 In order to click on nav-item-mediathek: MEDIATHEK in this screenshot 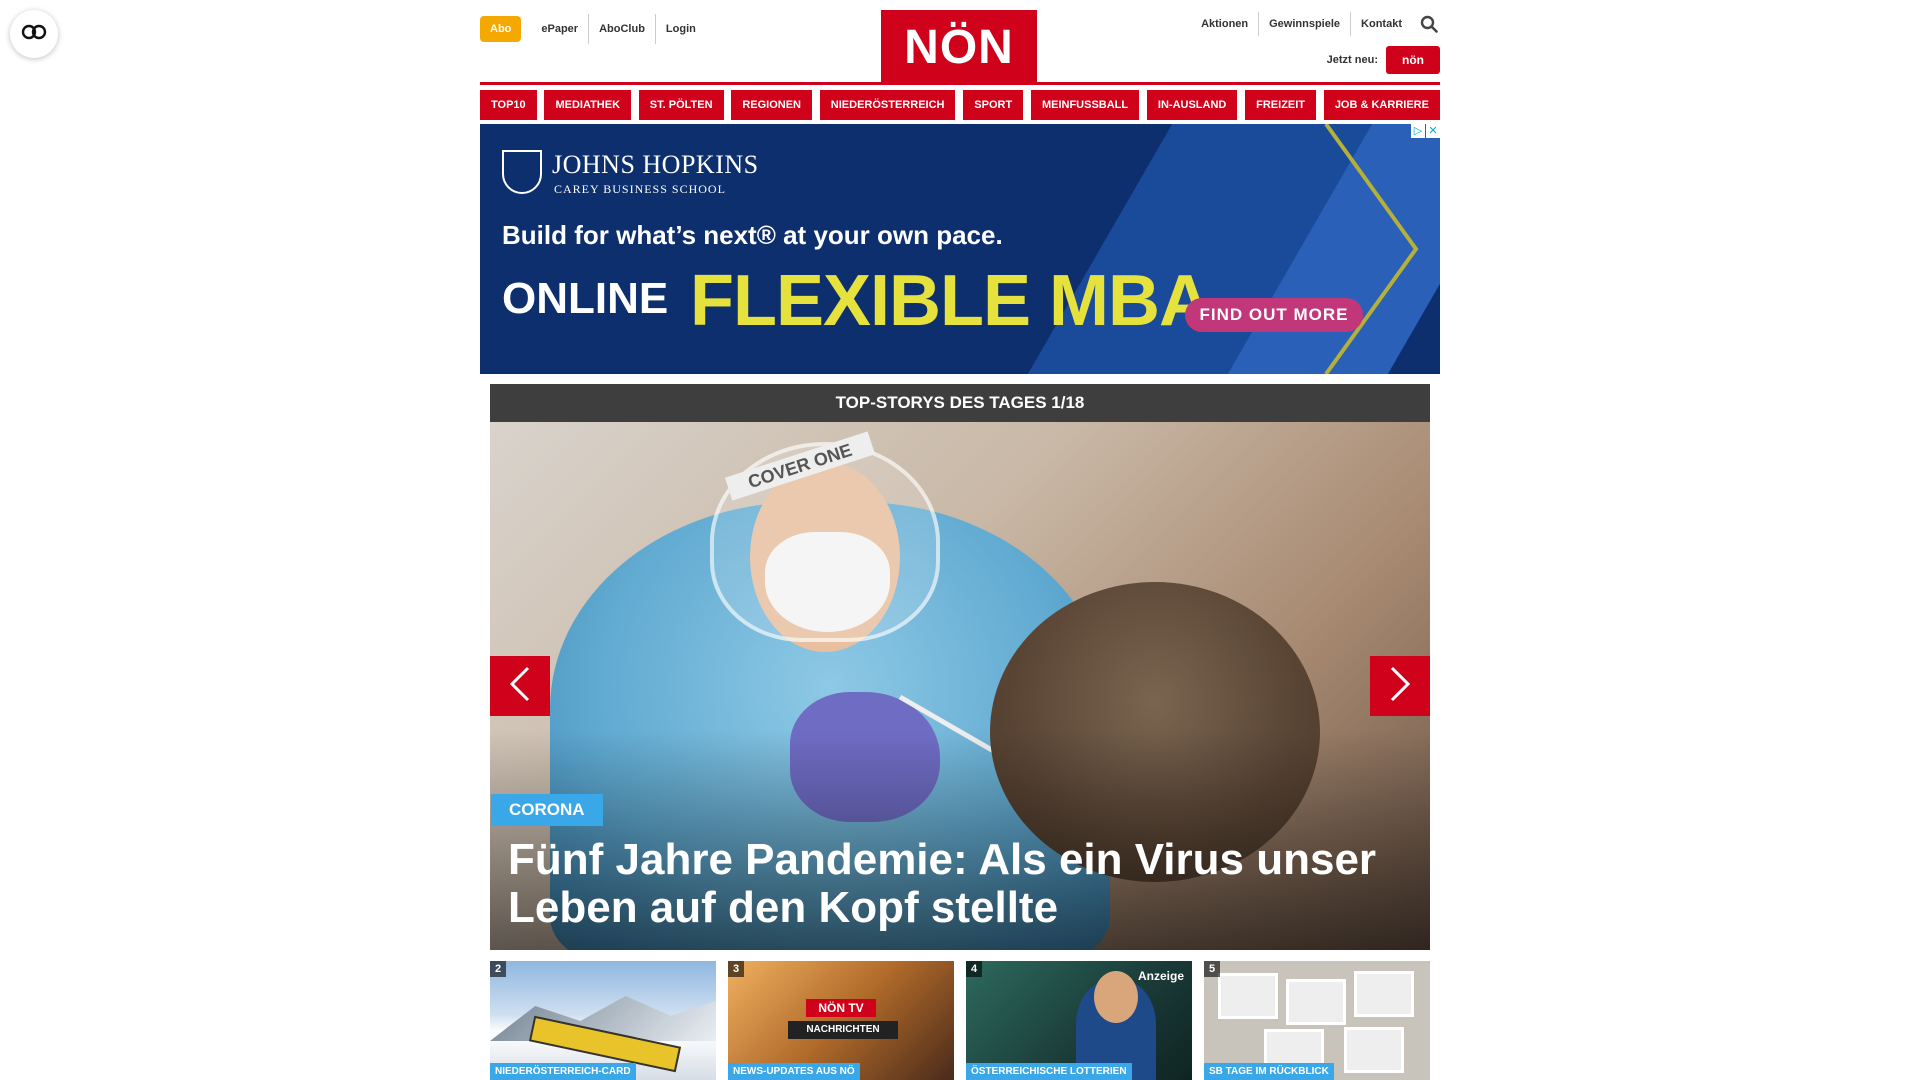, I will do `click(588, 105)`.